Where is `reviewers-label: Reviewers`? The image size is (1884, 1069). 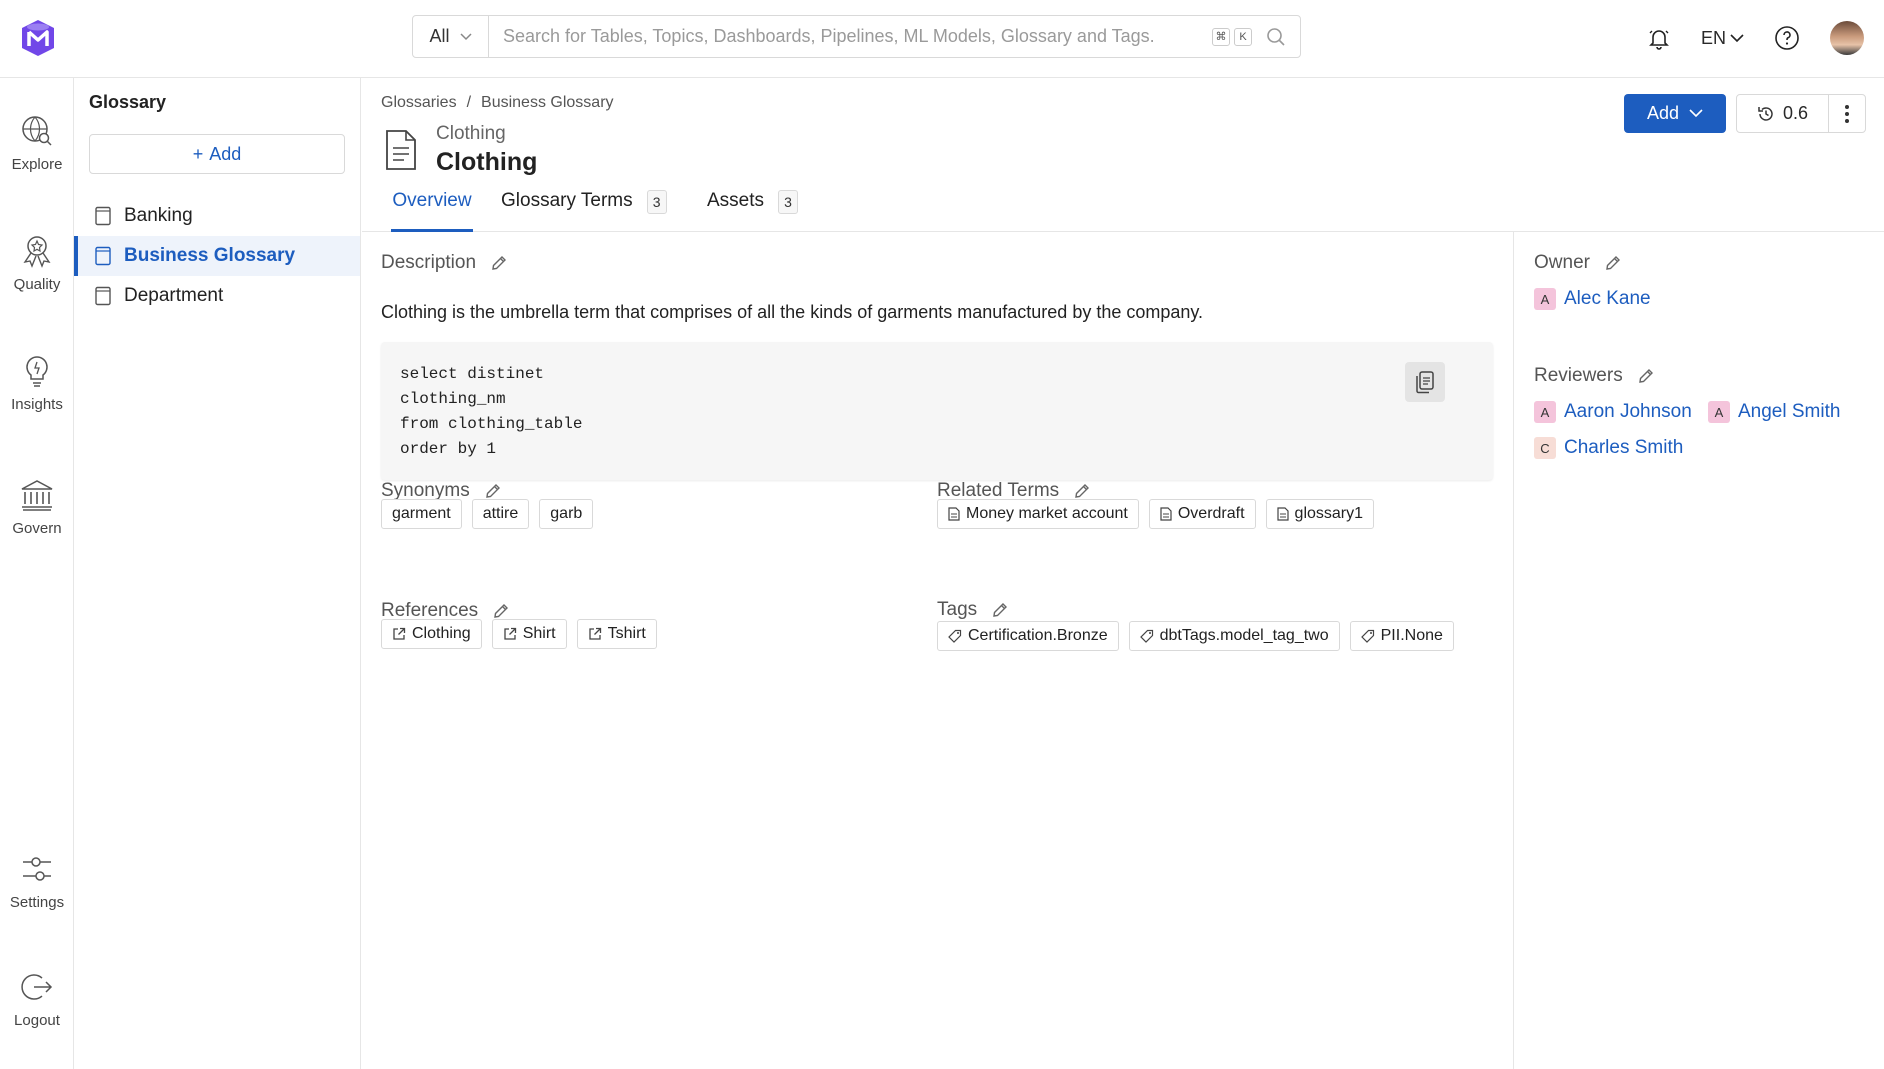 reviewers-label: Reviewers is located at coordinates (1578, 375).